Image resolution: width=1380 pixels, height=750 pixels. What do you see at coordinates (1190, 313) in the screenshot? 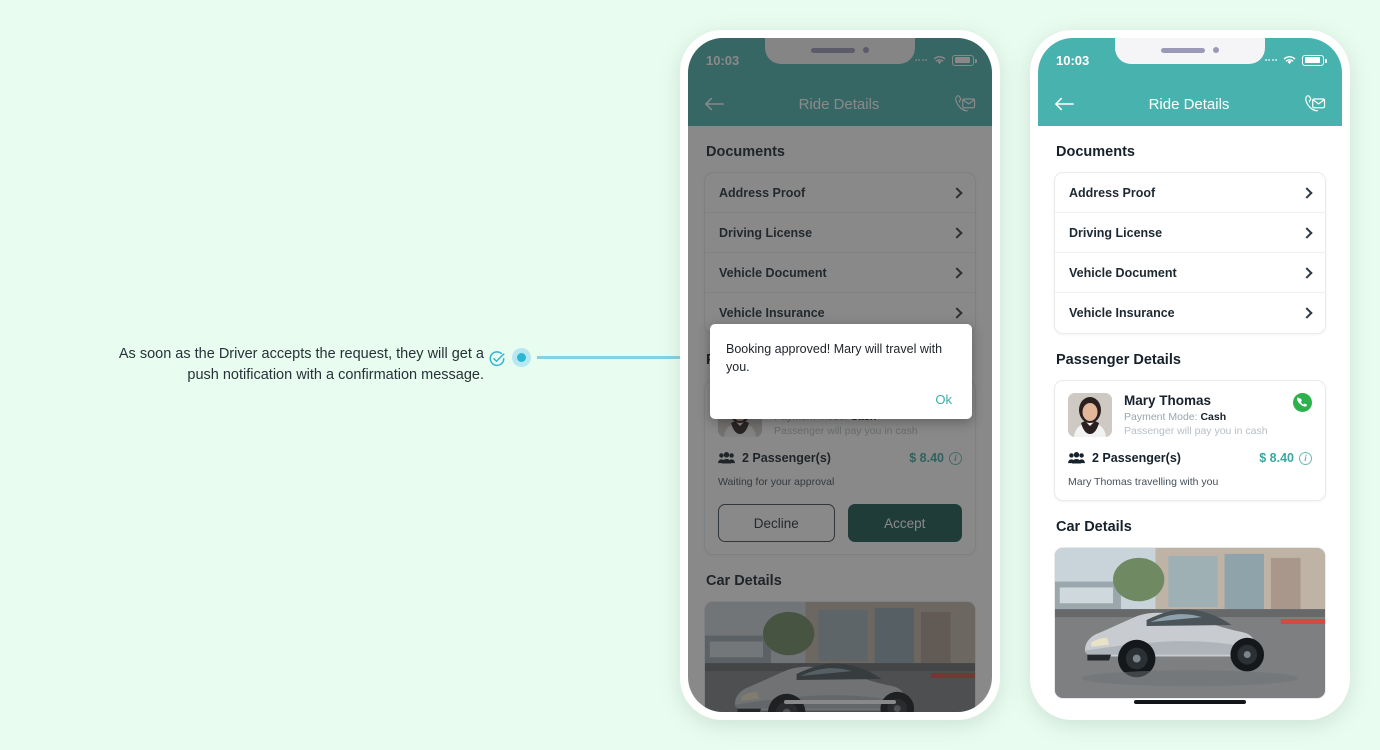
I see `document-row-vehicle-insurance: Vehicle Insurance` at bounding box center [1190, 313].